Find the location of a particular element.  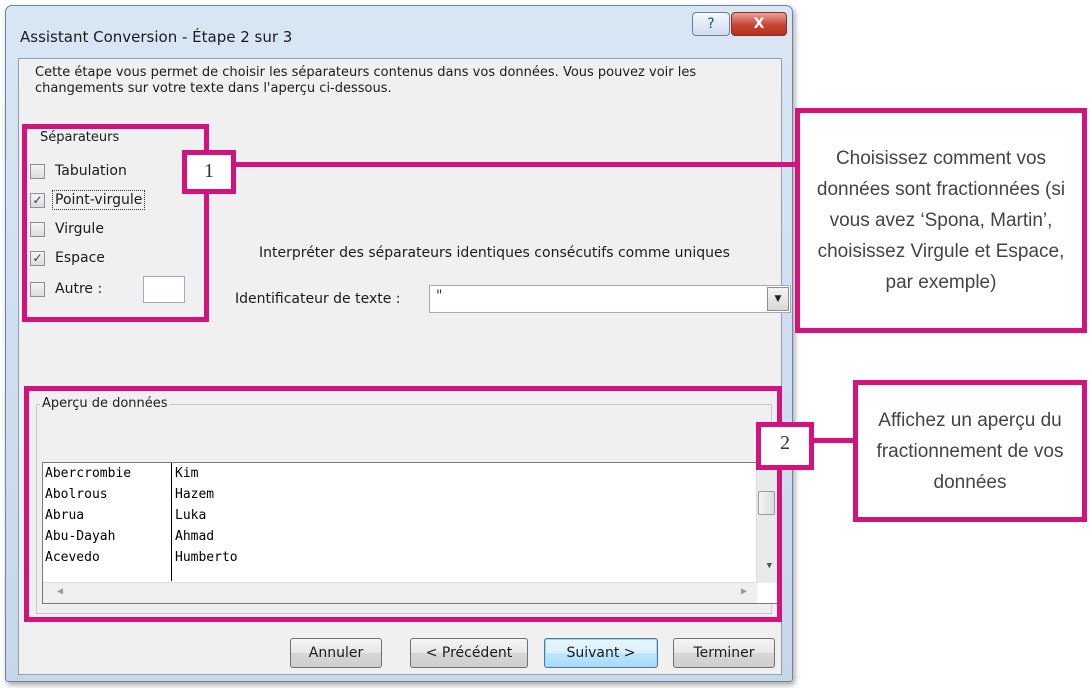

text-qualifier-select: " ▼ is located at coordinates (610, 299).